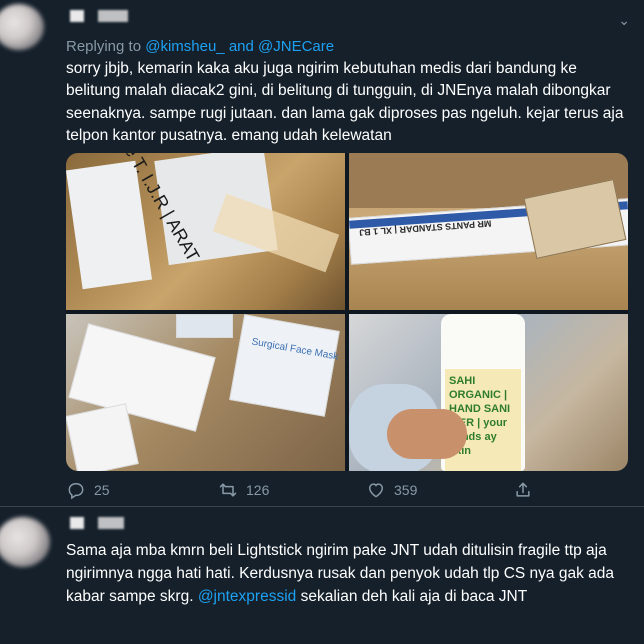 Image resolution: width=644 pixels, height=644 pixels. What do you see at coordinates (184, 46) in the screenshot?
I see `mention-kimsheu: @kimsheu_` at bounding box center [184, 46].